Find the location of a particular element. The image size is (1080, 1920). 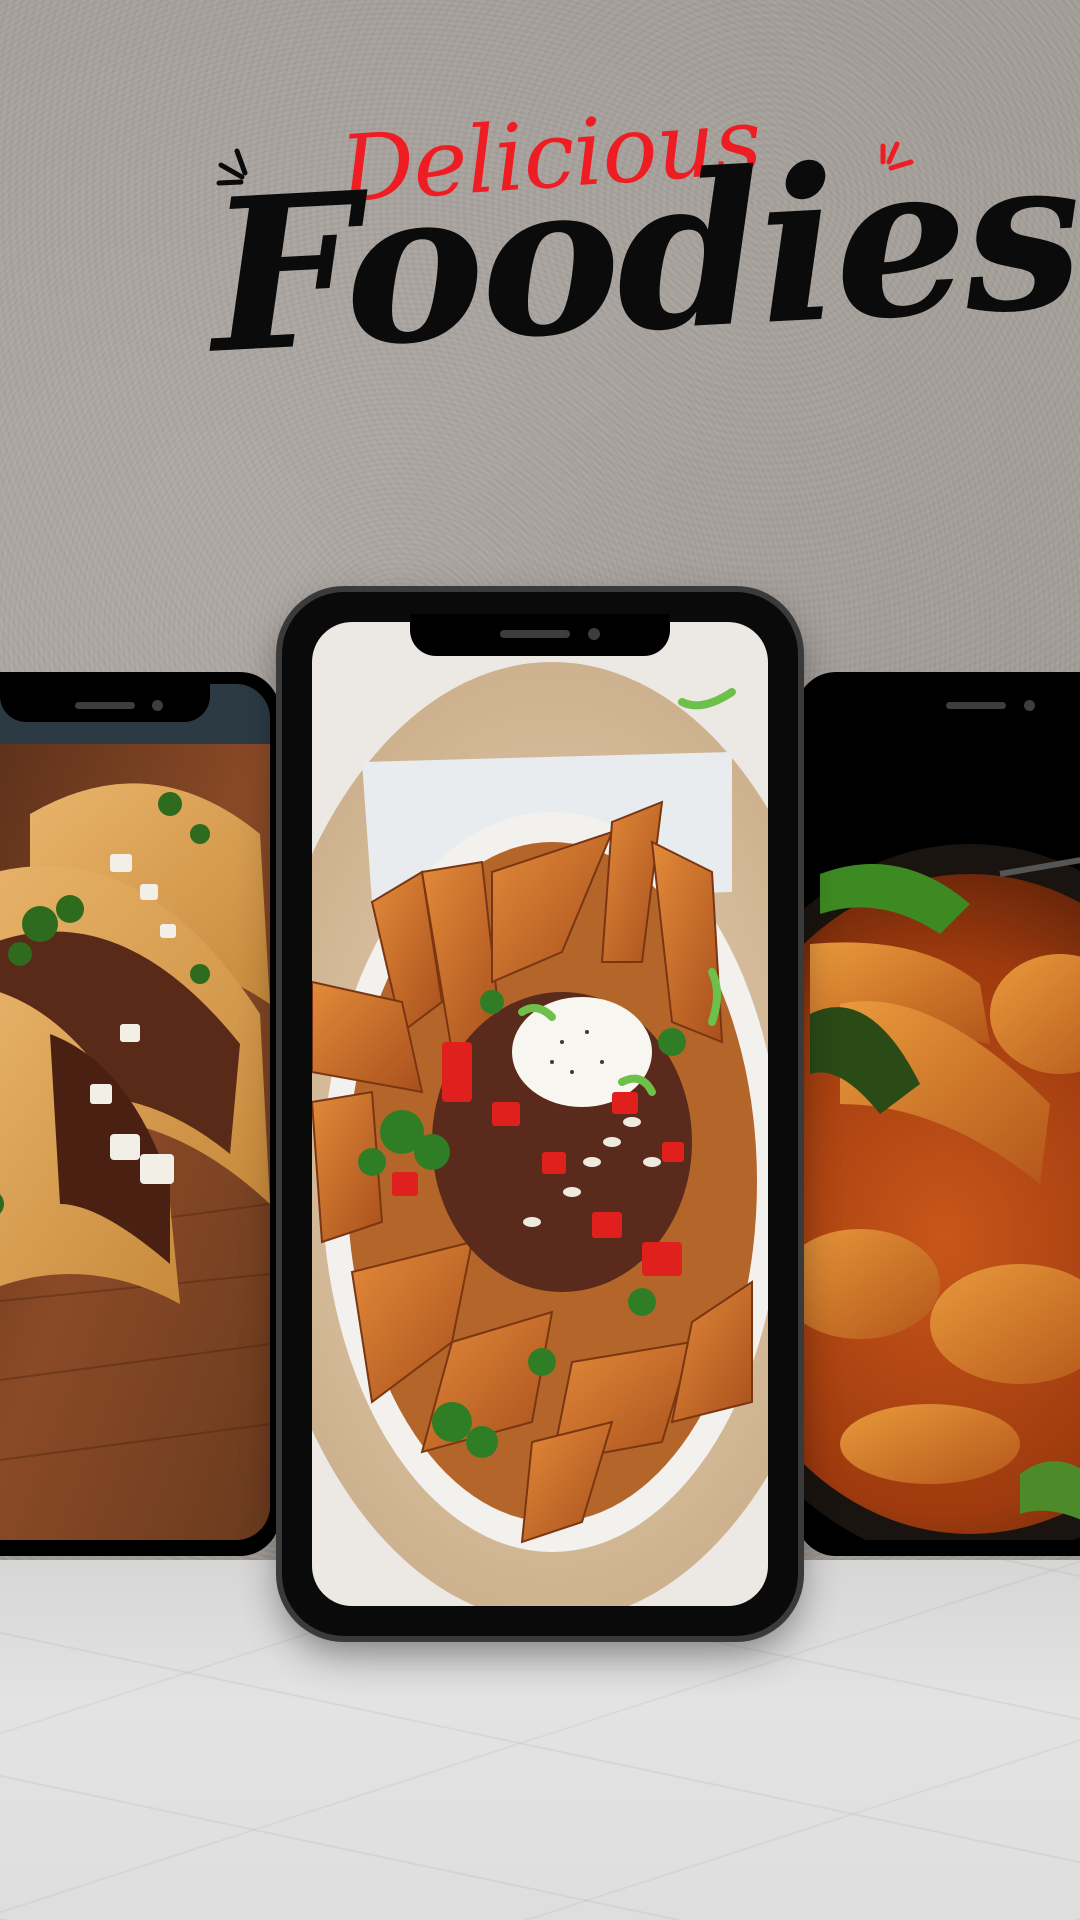

phone-mockup-left is located at coordinates (140, 1114).